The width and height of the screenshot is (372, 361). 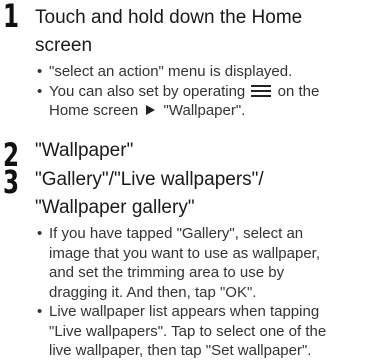 I want to click on step-title: Touch and hold down the Home screen, so click(x=168, y=32).